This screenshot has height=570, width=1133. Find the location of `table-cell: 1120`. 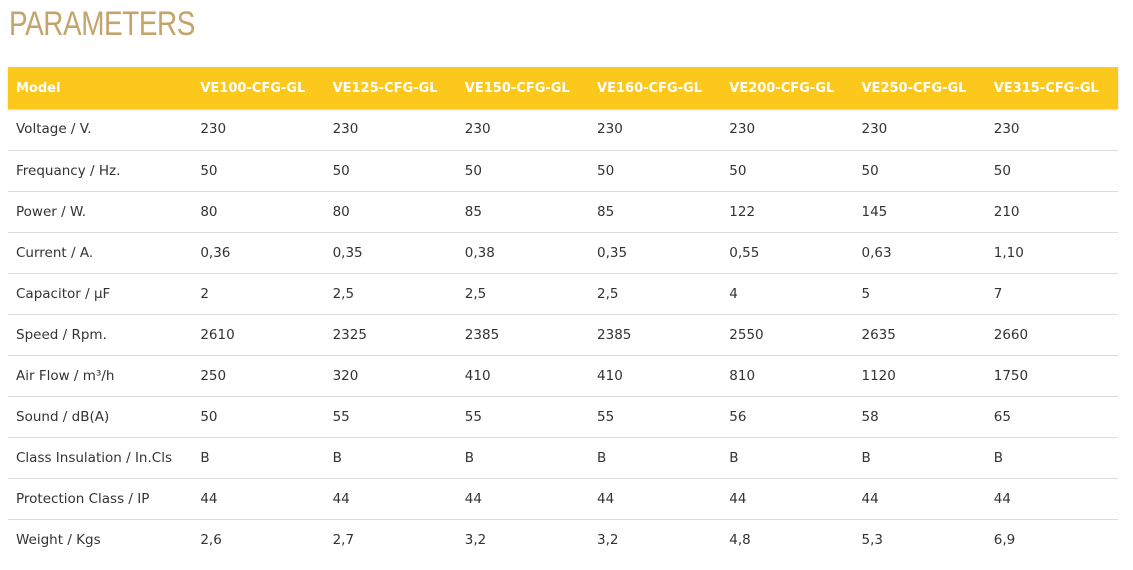

table-cell: 1120 is located at coordinates (878, 375).